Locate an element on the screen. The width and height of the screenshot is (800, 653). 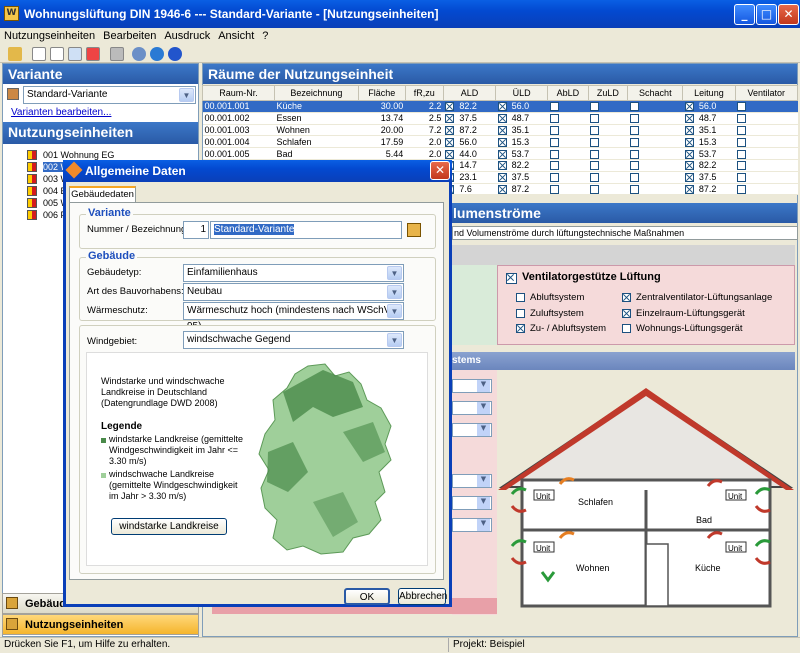
variante-select: Standard-Variante ▼ is located at coordinates (109, 95).